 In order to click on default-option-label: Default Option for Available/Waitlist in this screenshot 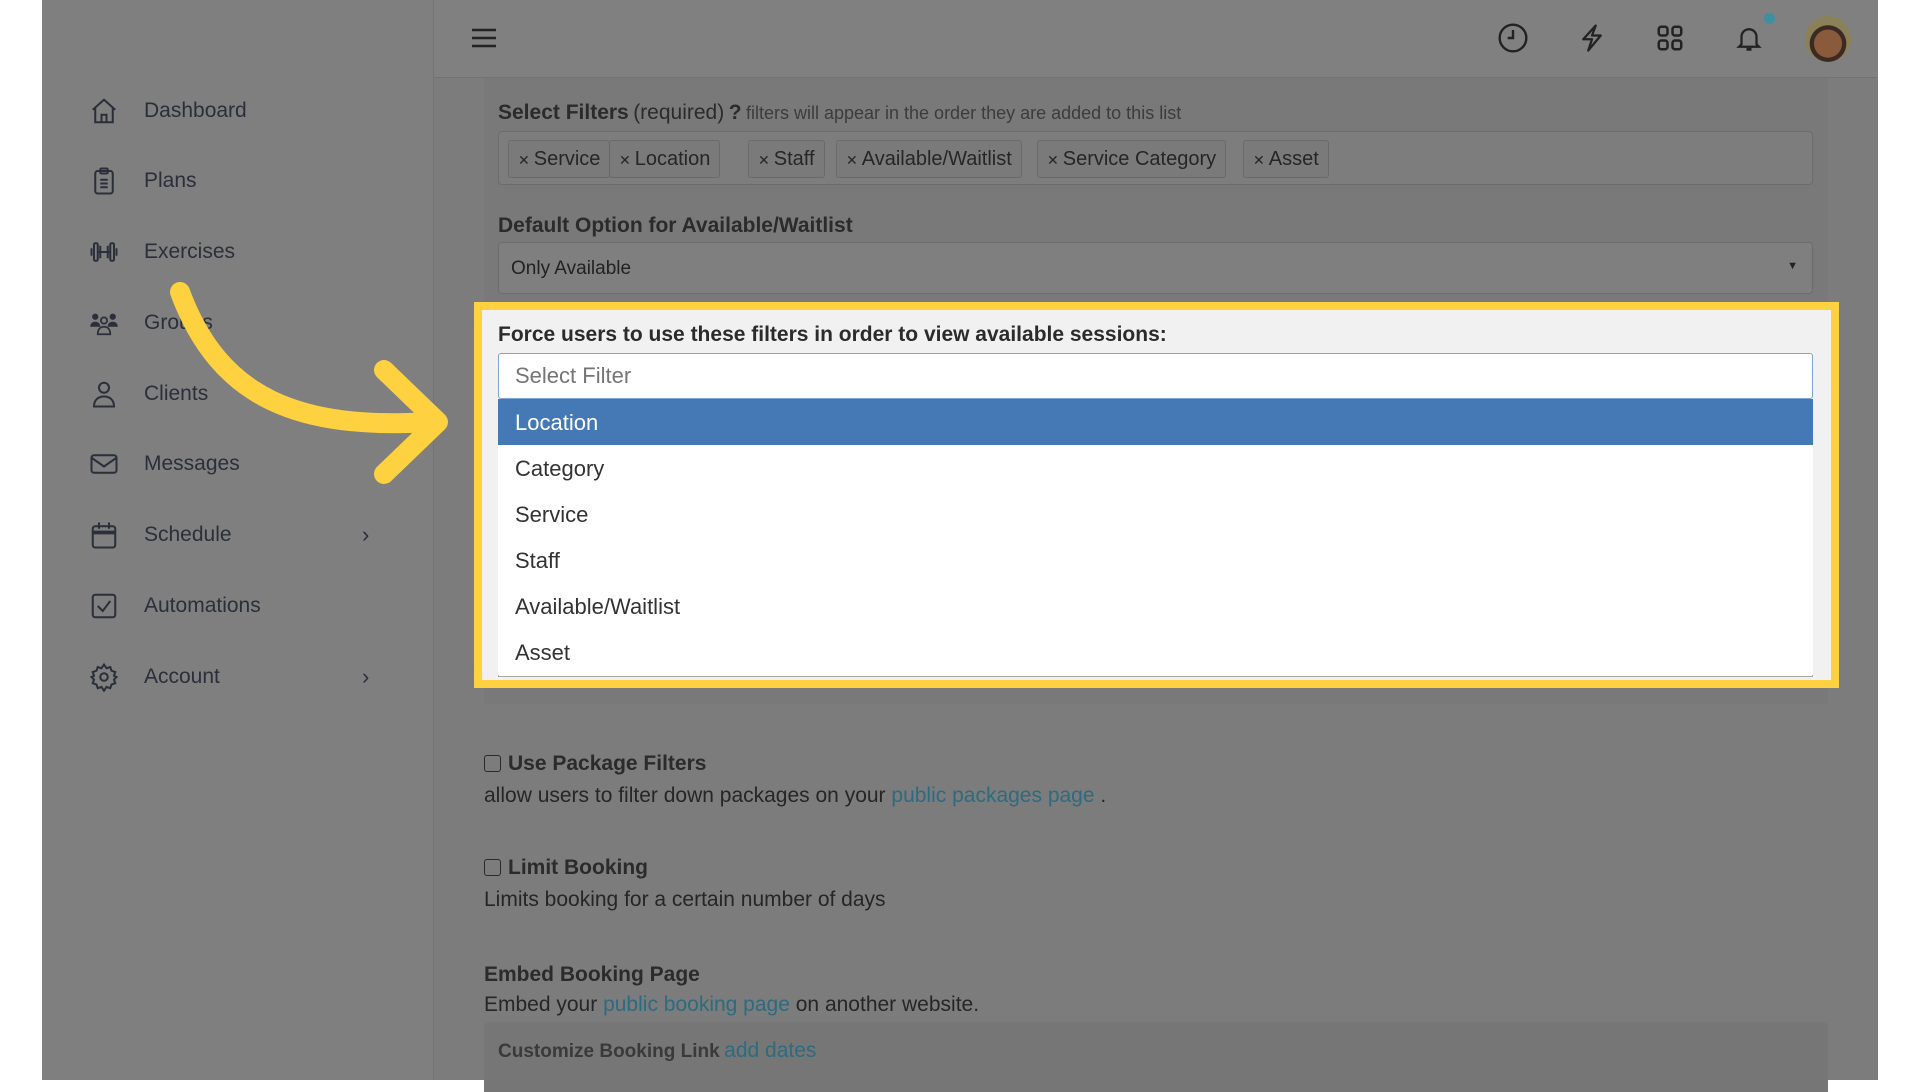, I will do `click(675, 225)`.